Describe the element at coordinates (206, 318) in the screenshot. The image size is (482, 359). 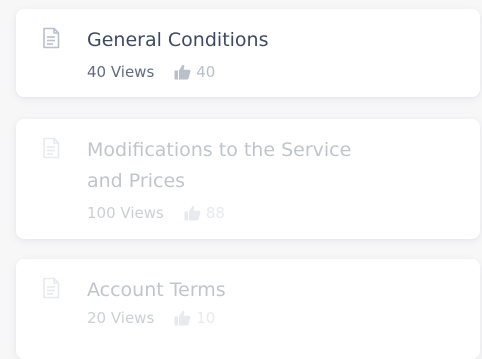
I see `likes-count: 10` at that location.